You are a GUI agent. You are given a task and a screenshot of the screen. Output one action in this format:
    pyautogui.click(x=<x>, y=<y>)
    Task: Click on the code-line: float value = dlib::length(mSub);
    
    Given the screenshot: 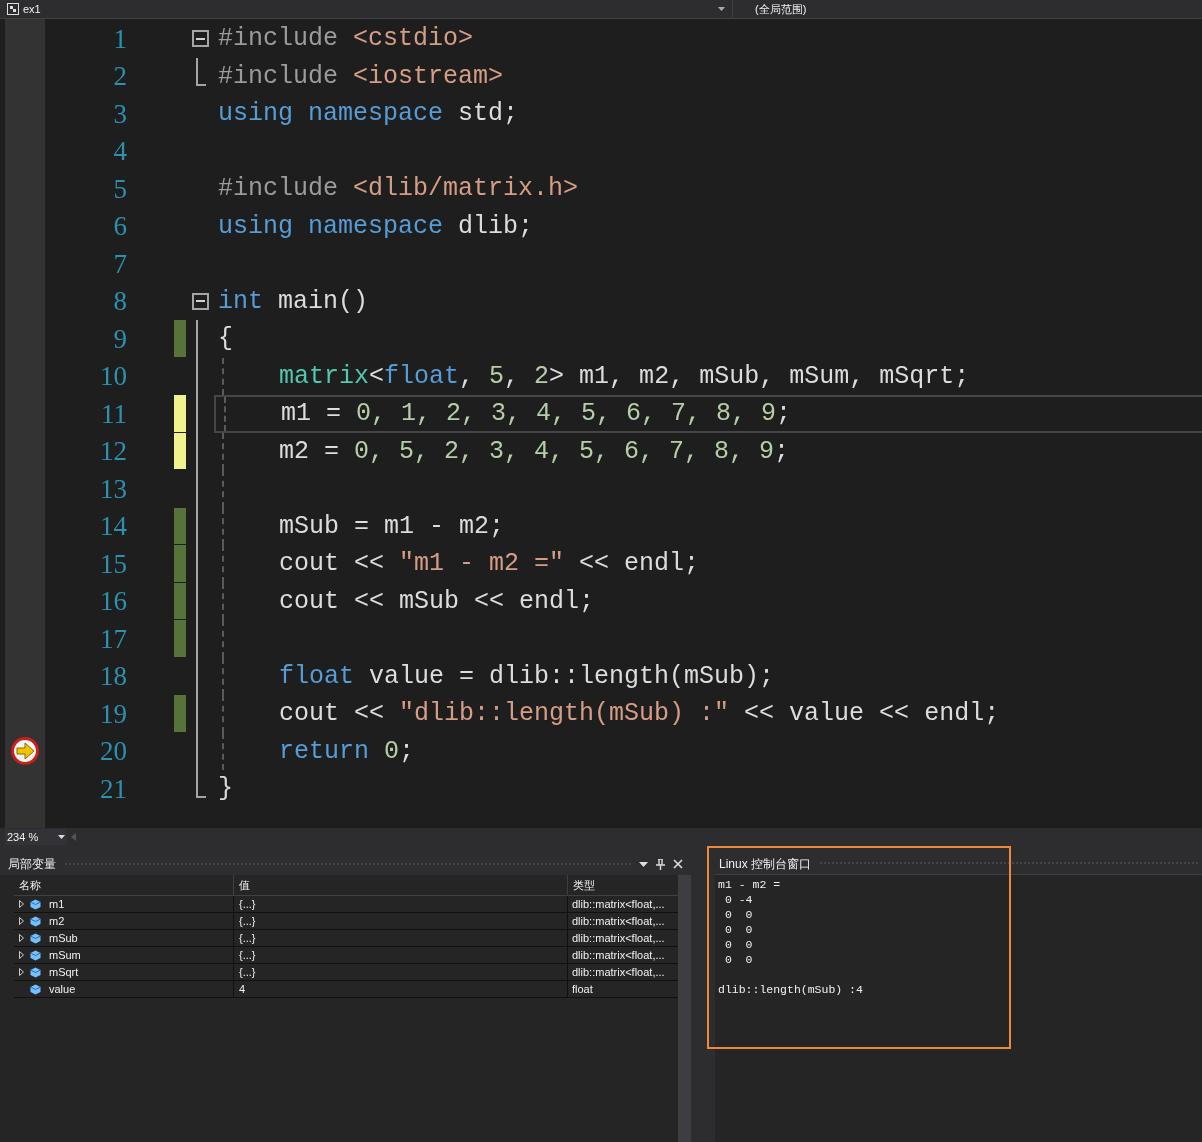 What is the action you would take?
    pyautogui.click(x=527, y=676)
    